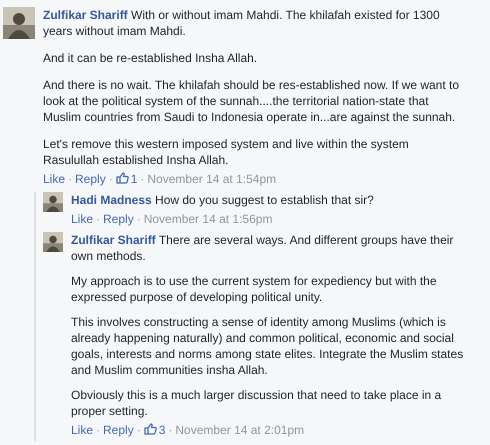  I want to click on timestamp: November 14 at 2:01pm, so click(239, 430).